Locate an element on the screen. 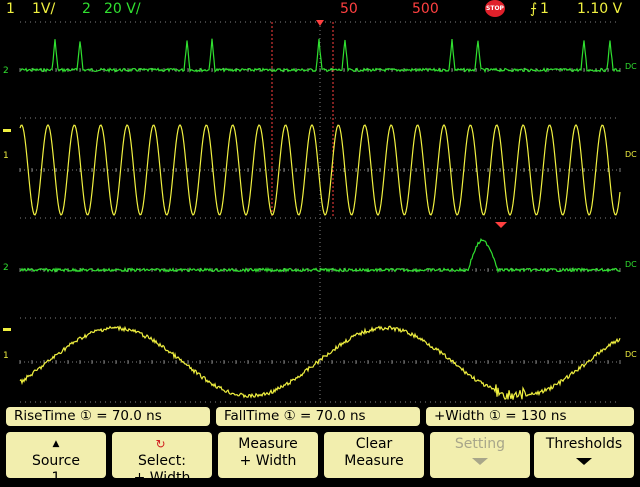  zoom-window-marker-icon is located at coordinates (501, 225).